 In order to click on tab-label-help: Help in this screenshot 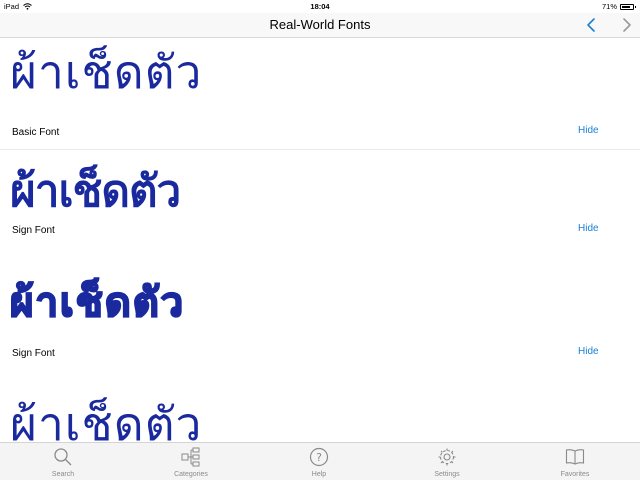, I will do `click(319, 474)`.